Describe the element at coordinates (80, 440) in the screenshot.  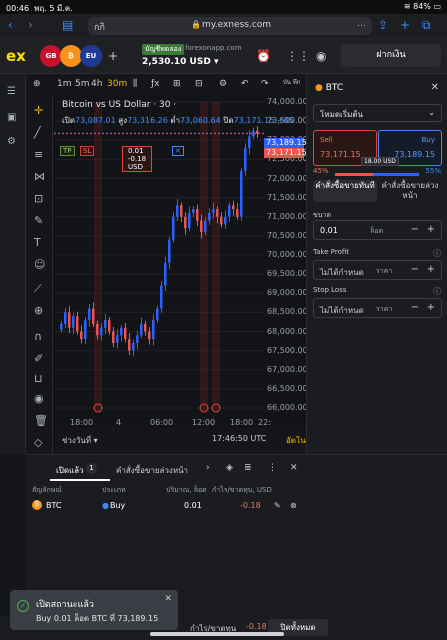
I see `date-range-selector: ช่วงวันที่ ▾` at that location.